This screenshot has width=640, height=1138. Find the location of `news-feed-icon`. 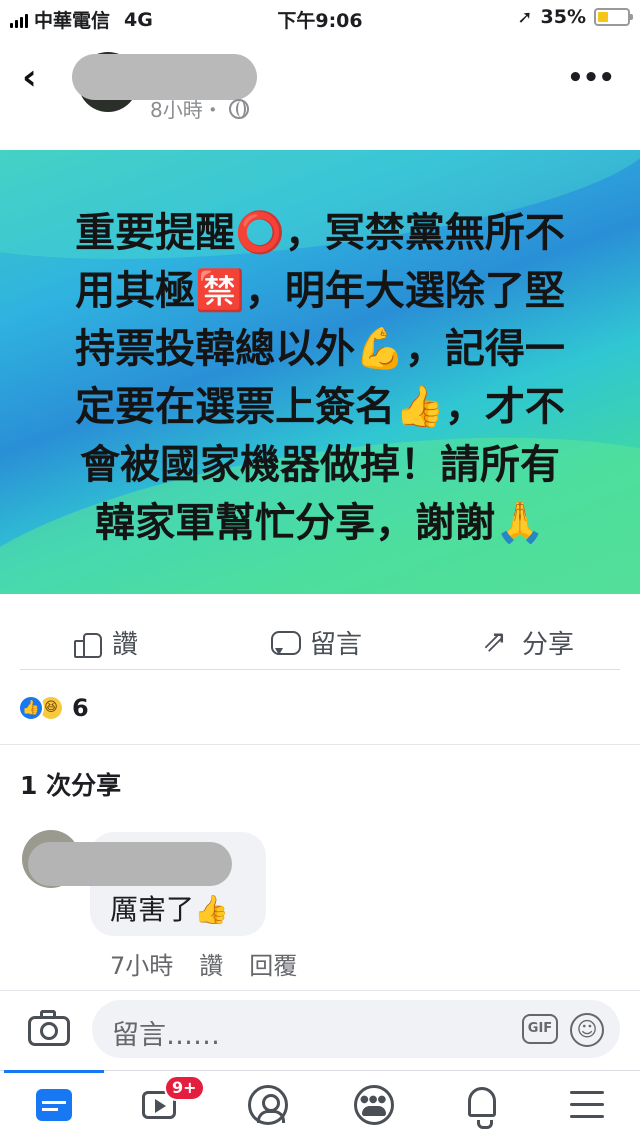

news-feed-icon is located at coordinates (54, 1105).